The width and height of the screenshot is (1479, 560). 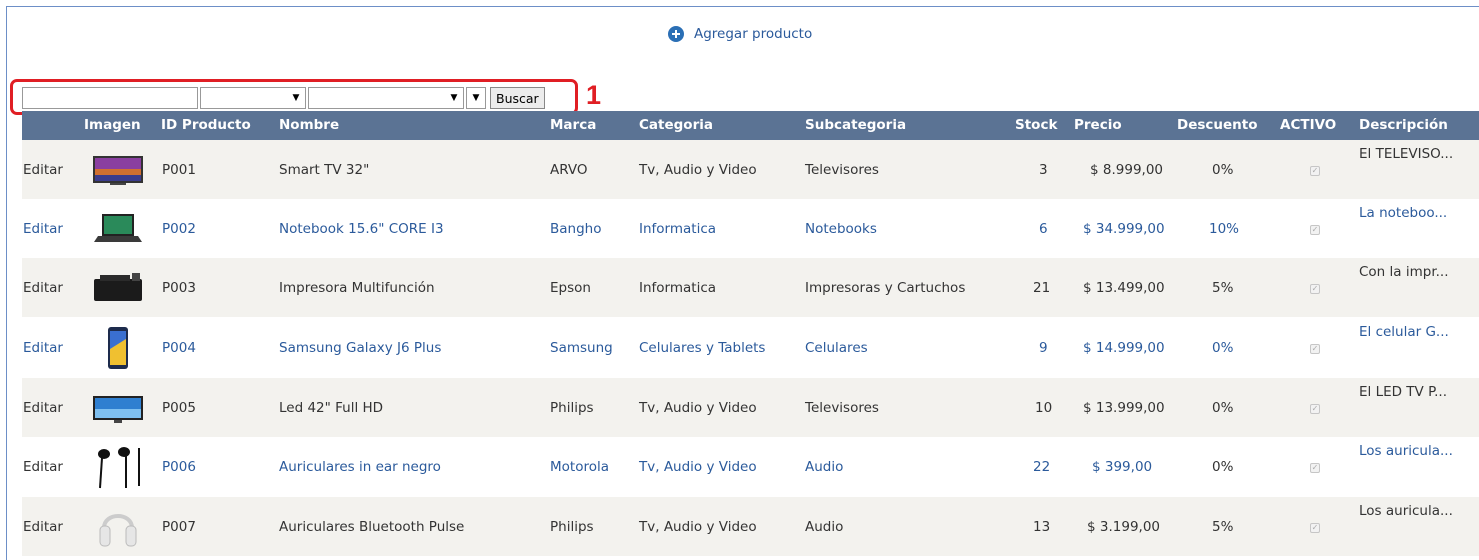 I want to click on callout-number: 1, so click(x=594, y=95).